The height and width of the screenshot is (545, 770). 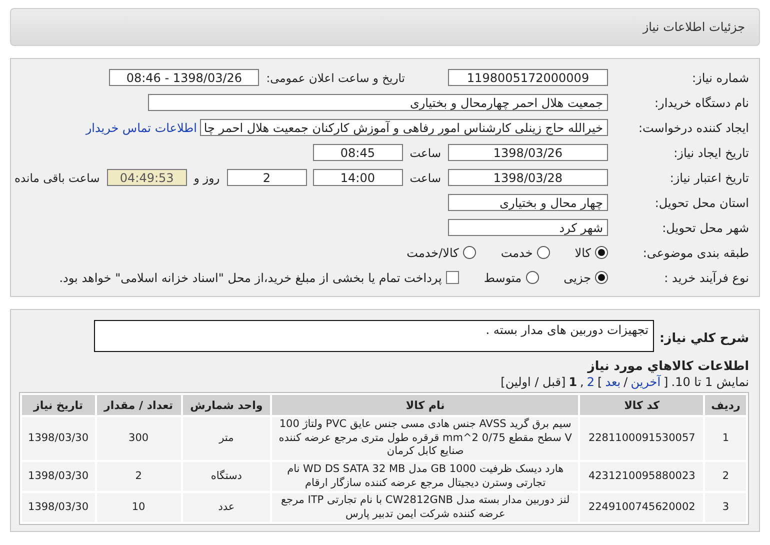 I want to click on field-label: استان محل تحویل:, so click(x=701, y=203).